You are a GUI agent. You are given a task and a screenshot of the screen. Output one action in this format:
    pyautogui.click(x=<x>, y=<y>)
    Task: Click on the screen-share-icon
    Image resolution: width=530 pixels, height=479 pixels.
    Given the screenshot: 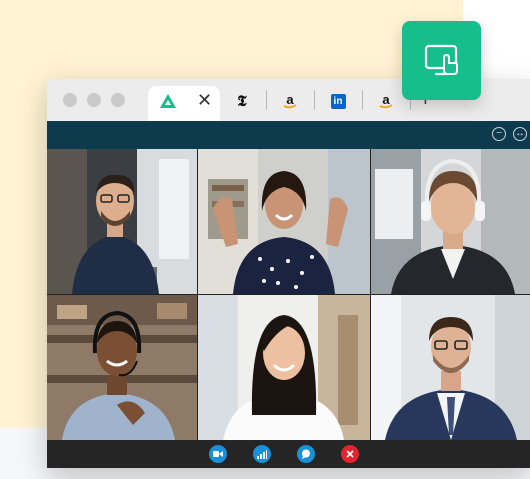 What is the action you would take?
    pyautogui.click(x=441, y=59)
    